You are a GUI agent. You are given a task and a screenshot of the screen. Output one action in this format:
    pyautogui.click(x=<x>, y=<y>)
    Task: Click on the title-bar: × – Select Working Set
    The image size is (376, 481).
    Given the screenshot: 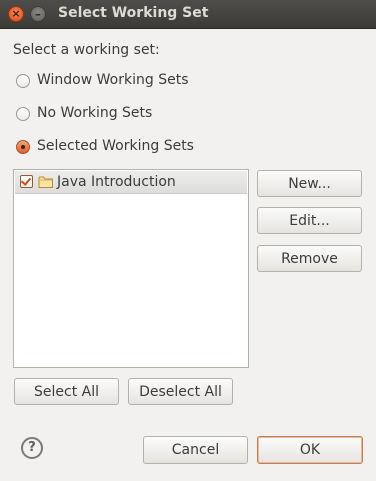 What is the action you would take?
    pyautogui.click(x=188, y=14)
    